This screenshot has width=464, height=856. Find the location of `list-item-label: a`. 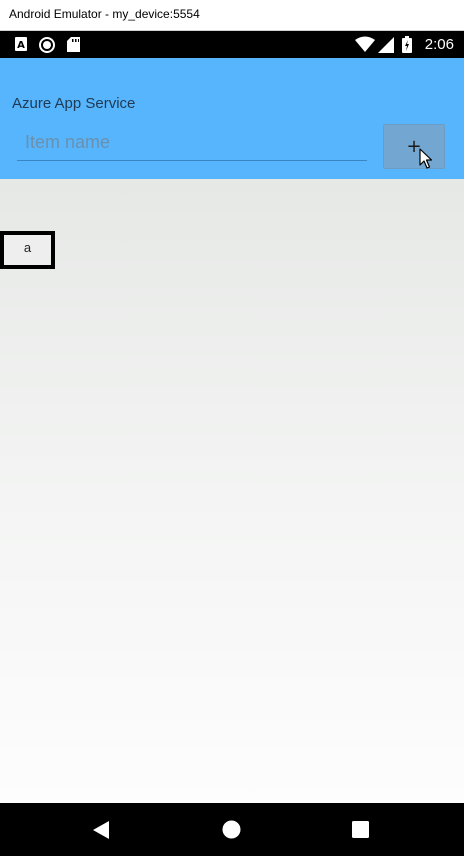

list-item-label: a is located at coordinates (27, 247).